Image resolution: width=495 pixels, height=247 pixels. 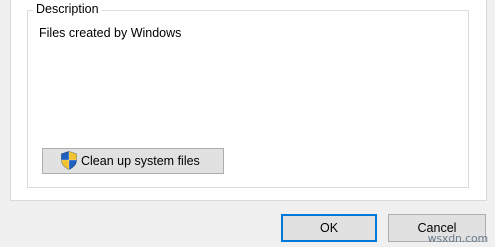 What do you see at coordinates (110, 33) in the screenshot?
I see `description-text: Files created by Windows` at bounding box center [110, 33].